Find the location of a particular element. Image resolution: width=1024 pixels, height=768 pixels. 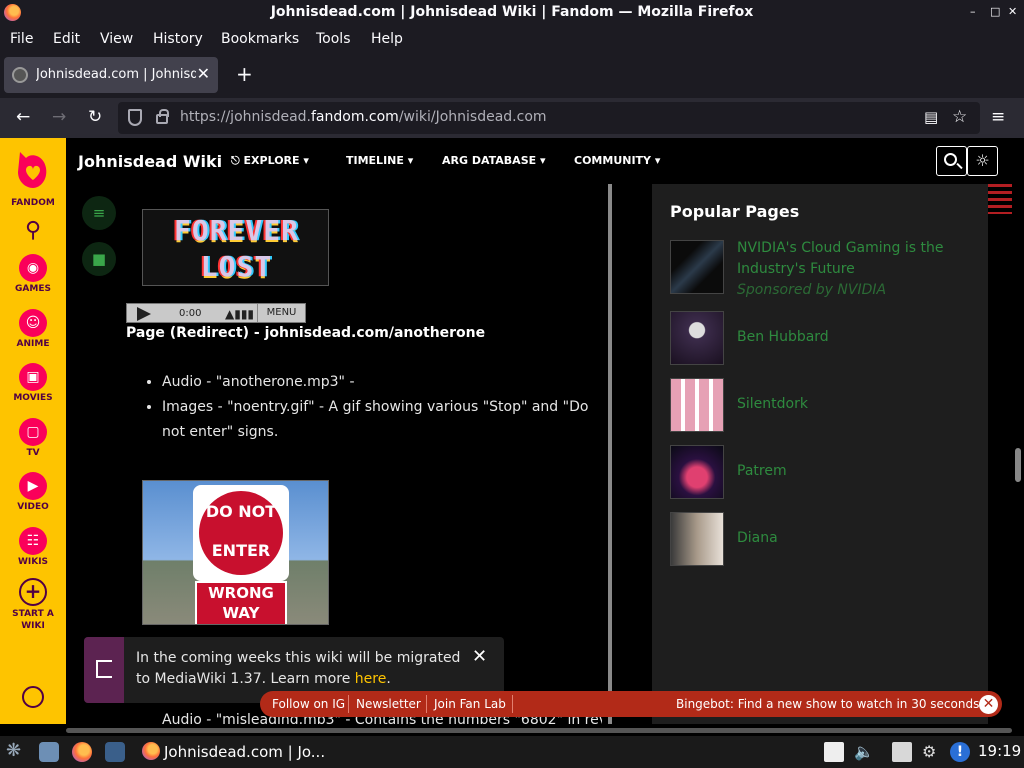

terminal-icon is located at coordinates (115, 752).